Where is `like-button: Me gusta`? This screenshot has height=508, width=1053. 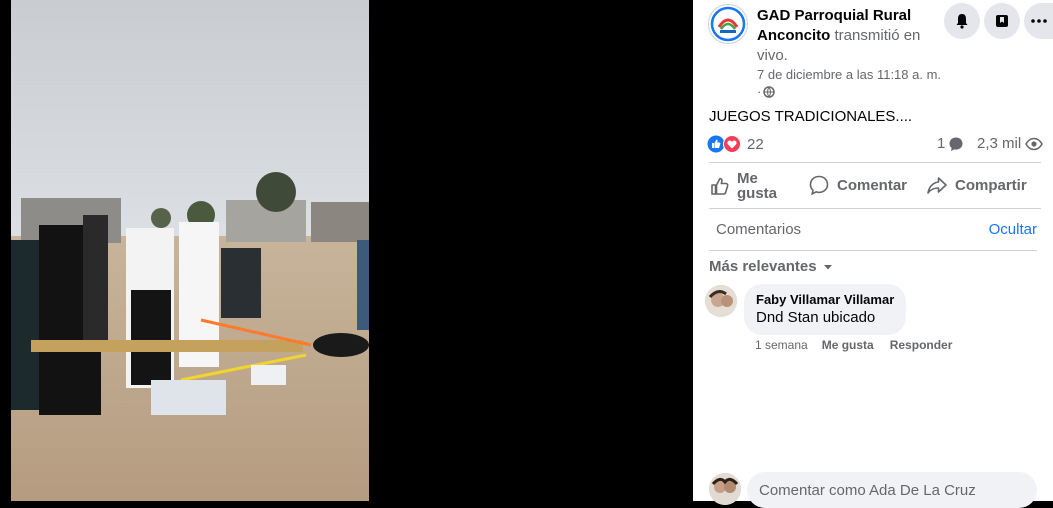
like-button: Me gusta is located at coordinates (746, 186).